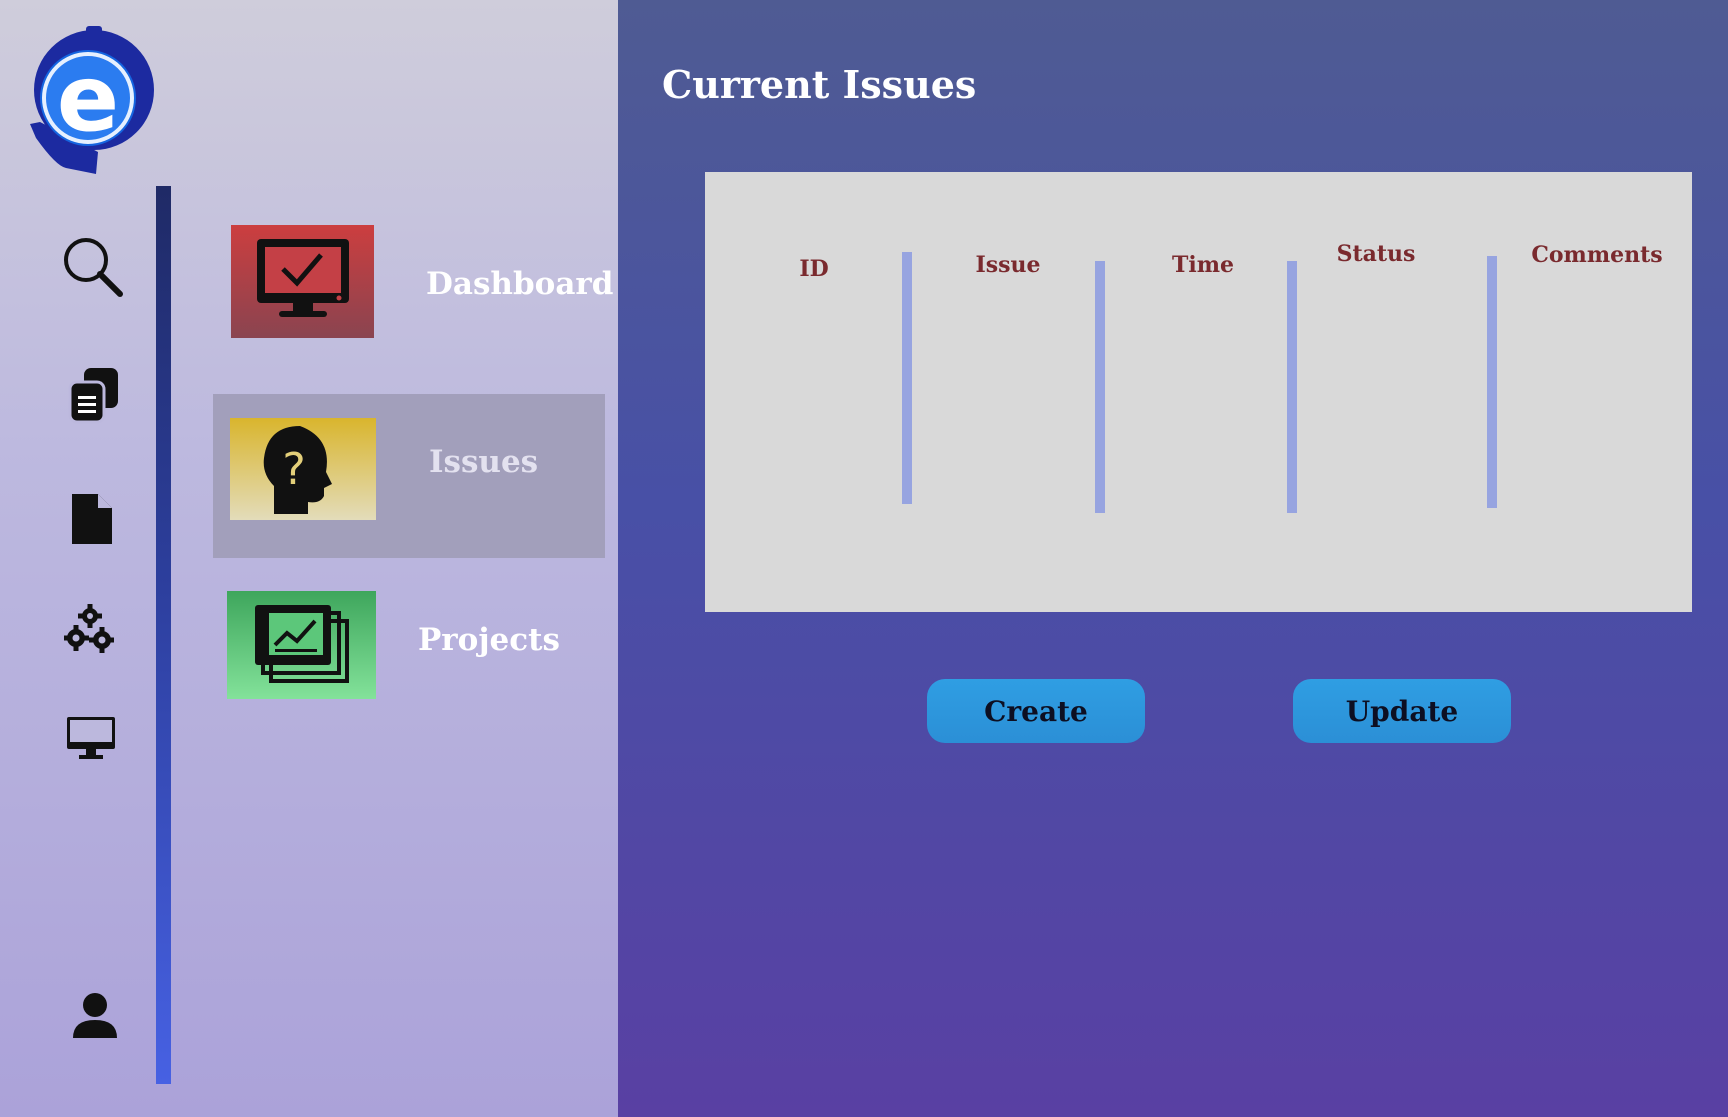 The image size is (1728, 1117). Describe the element at coordinates (409, 476) in the screenshot. I see `nav-item-issues: ? Issues` at that location.